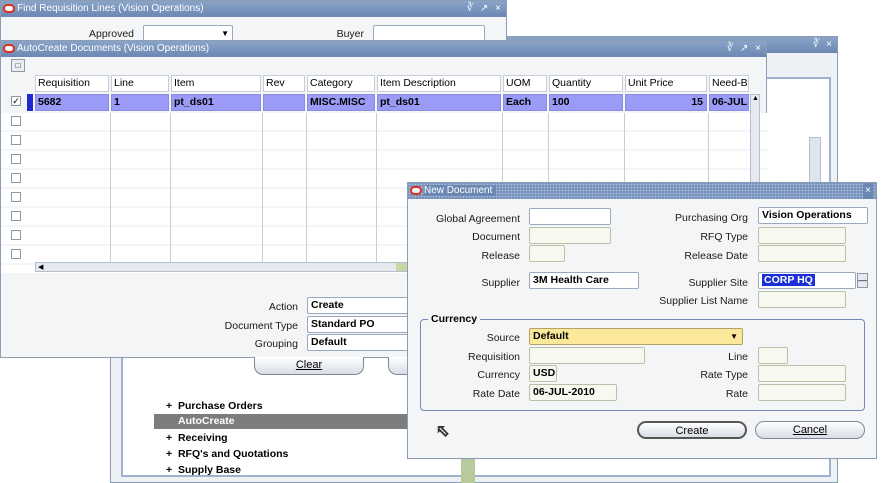 This screenshot has height=483, width=882. I want to click on nav-item-label: Receiving, so click(202, 438).